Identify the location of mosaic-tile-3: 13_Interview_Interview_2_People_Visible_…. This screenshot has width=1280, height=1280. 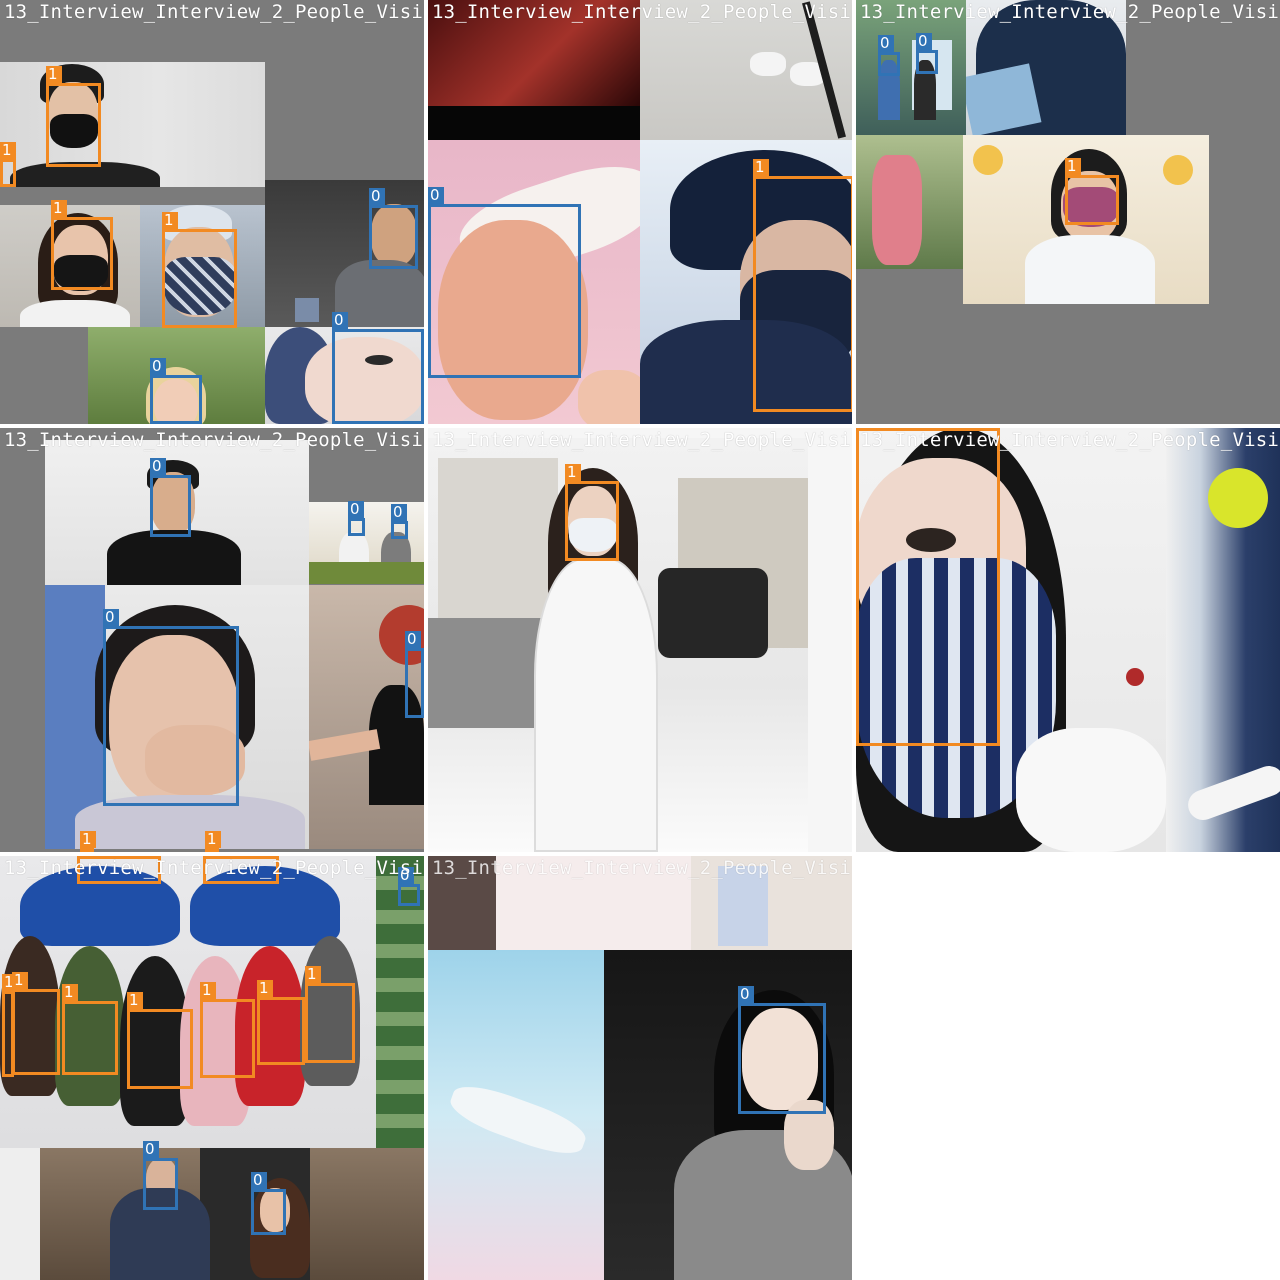
(1068, 212).